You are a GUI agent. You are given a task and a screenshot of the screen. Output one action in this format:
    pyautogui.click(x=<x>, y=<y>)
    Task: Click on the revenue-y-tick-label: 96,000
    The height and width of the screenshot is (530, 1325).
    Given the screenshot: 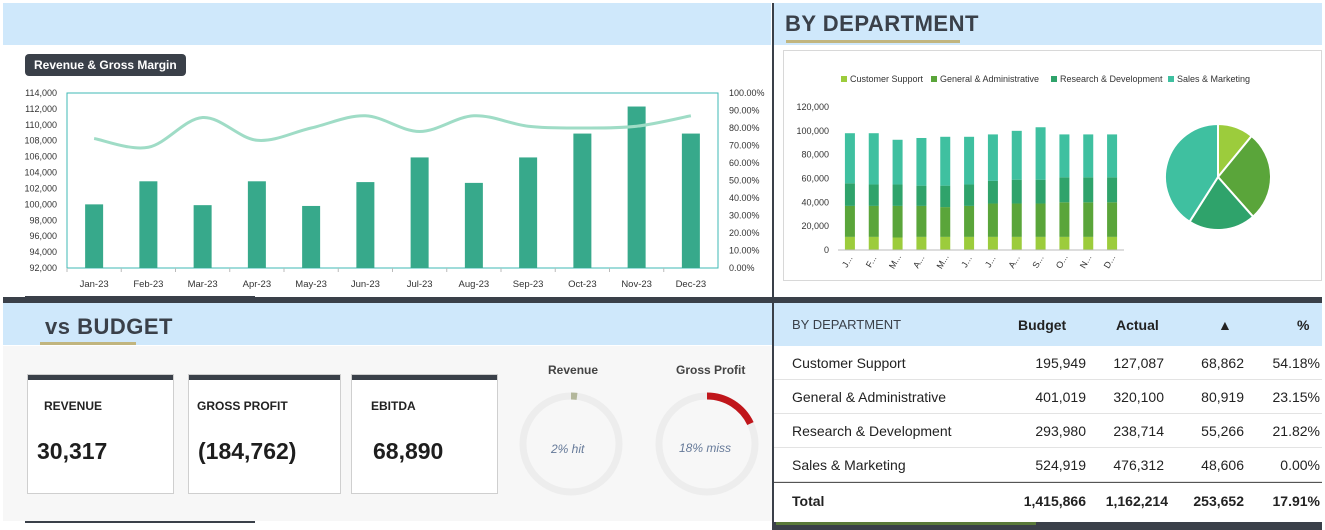 What is the action you would take?
    pyautogui.click(x=43, y=236)
    